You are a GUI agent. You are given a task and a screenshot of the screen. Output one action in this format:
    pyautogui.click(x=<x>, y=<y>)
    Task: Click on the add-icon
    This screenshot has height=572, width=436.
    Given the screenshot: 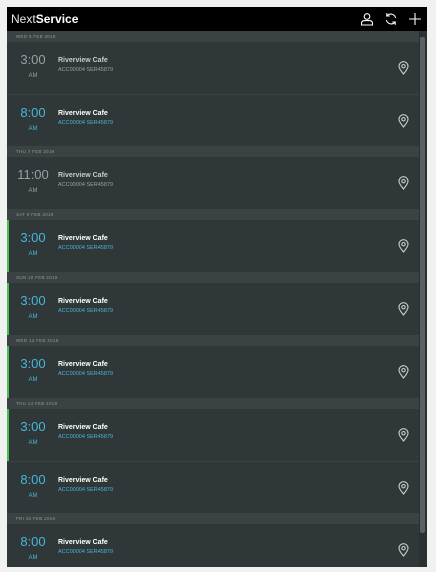 What is the action you would take?
    pyautogui.click(x=415, y=19)
    